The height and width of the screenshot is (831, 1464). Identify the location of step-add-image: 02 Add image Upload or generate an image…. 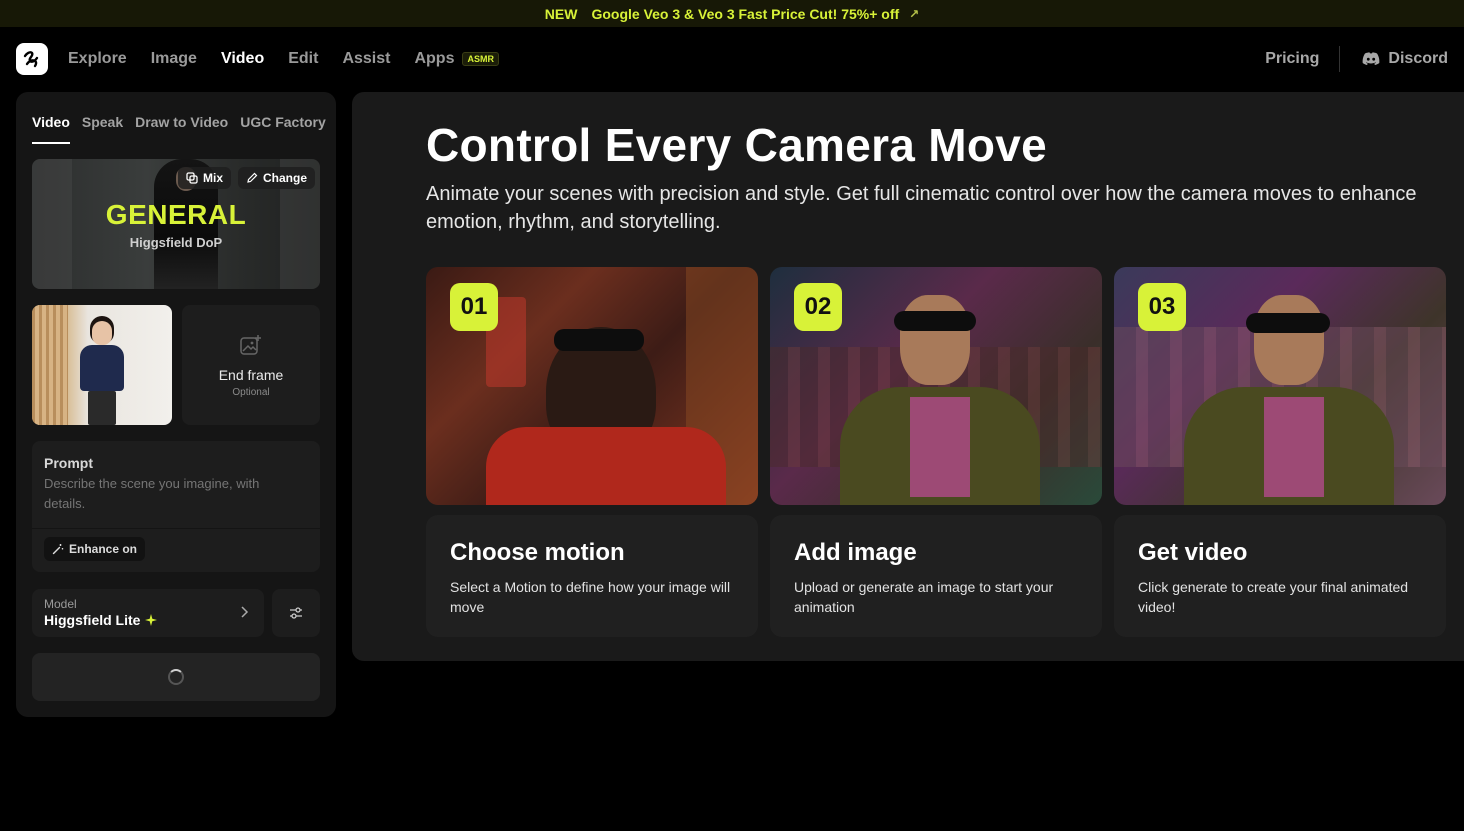
(936, 452).